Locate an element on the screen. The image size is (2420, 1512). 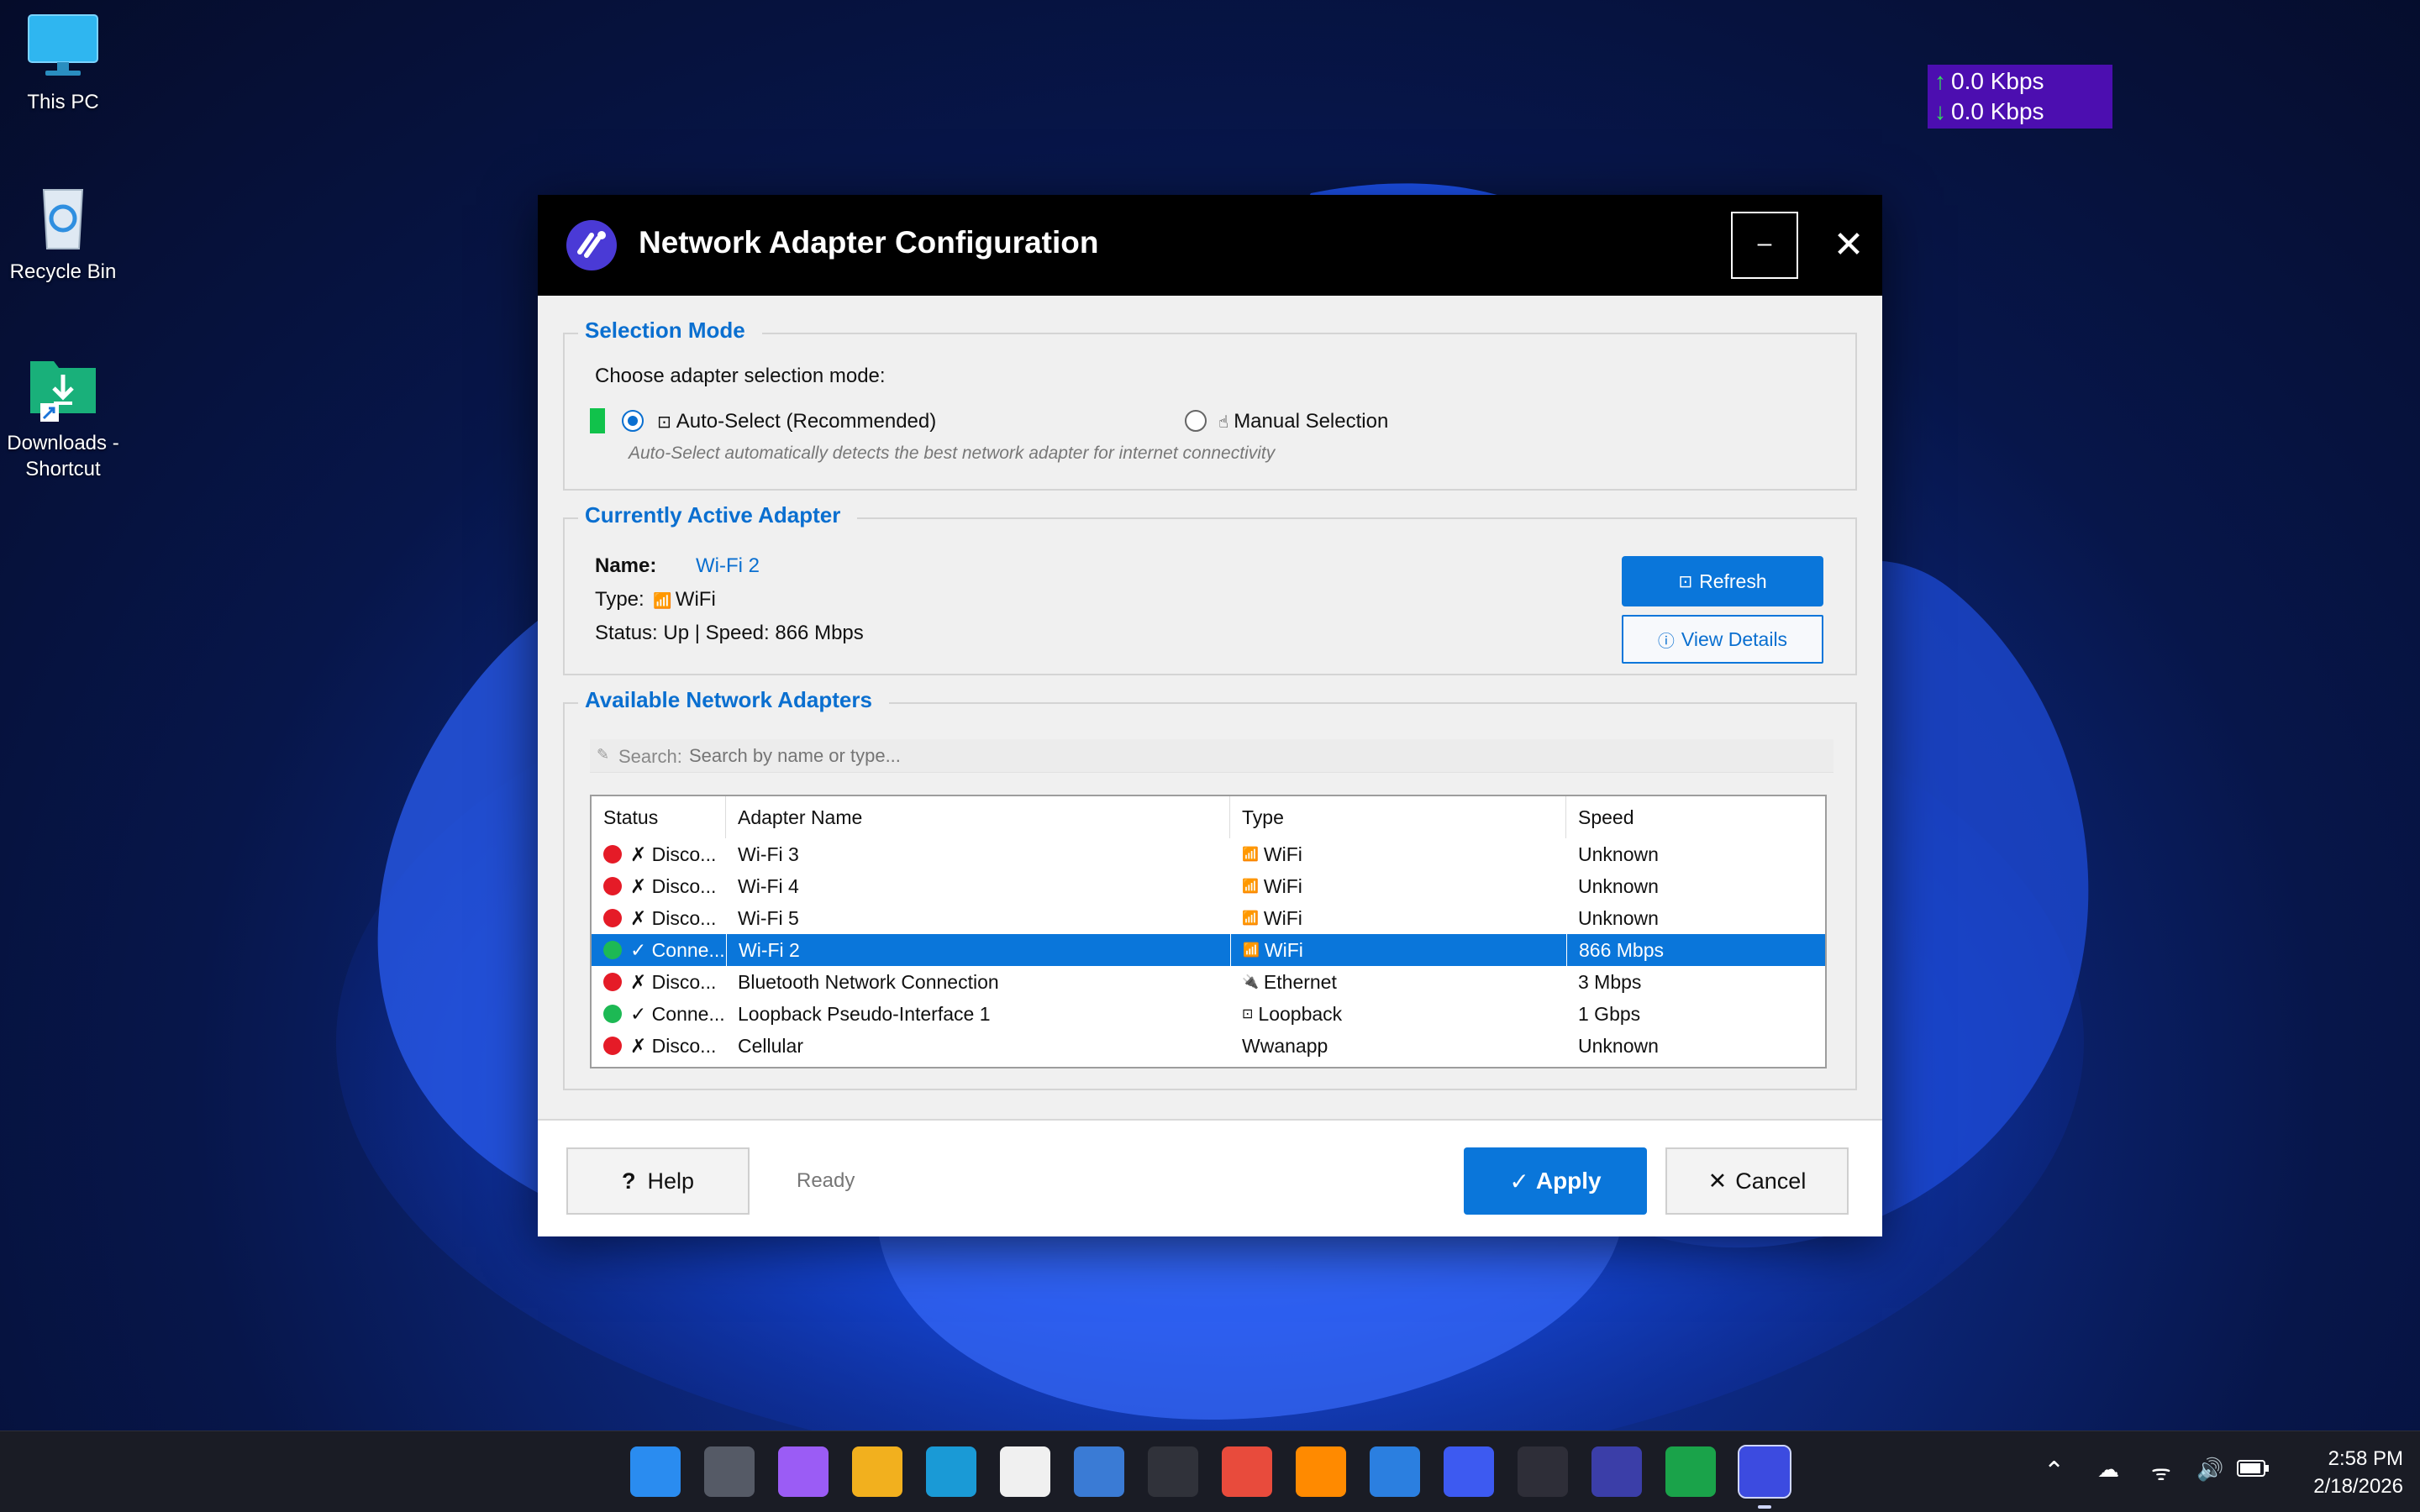
adapter-name-cell: Loopback Pseudo-Interface 1 is located at coordinates (865, 1013).